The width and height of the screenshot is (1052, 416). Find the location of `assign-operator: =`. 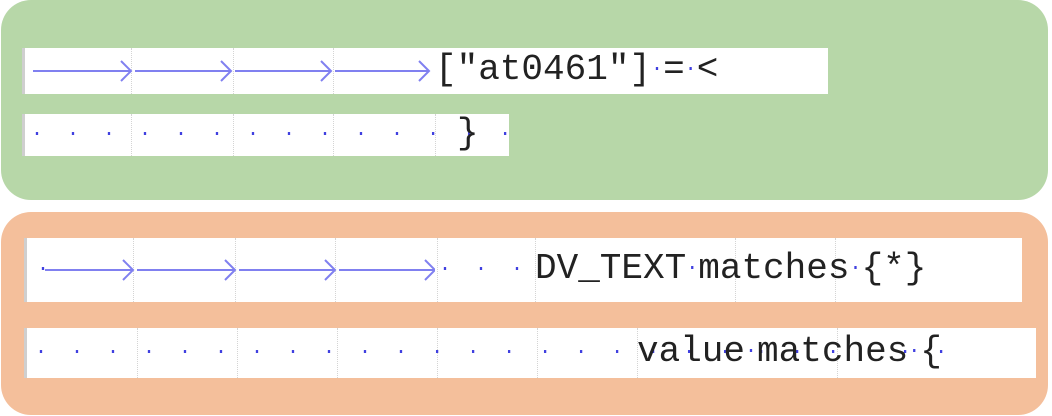

assign-operator: = is located at coordinates (674, 69).